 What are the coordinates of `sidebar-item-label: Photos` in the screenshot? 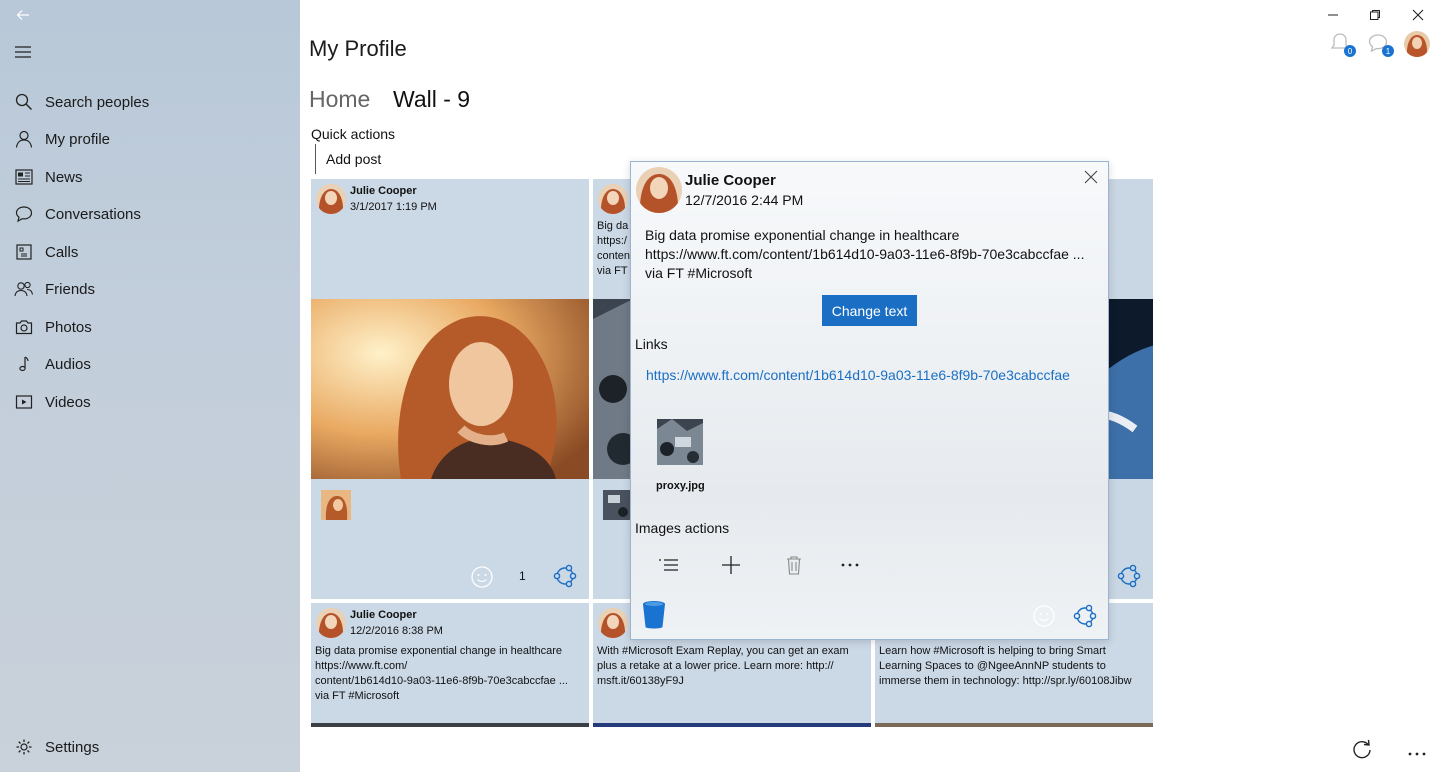 It's located at (68, 327).